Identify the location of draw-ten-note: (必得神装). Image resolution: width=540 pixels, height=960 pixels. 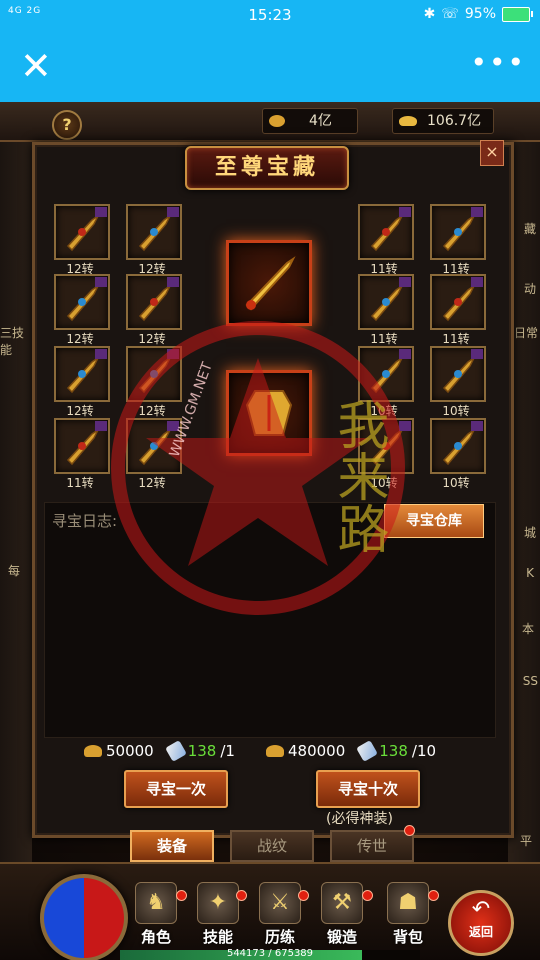
(359, 819).